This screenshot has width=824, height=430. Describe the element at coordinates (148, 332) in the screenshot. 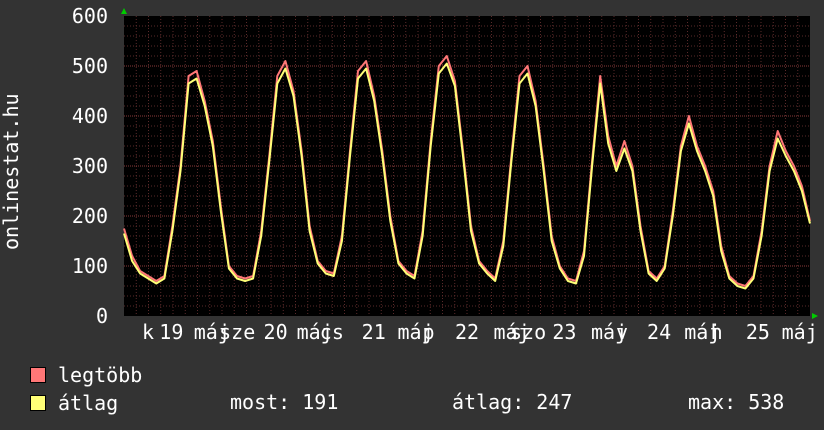

I see `x-tick-label: k` at that location.